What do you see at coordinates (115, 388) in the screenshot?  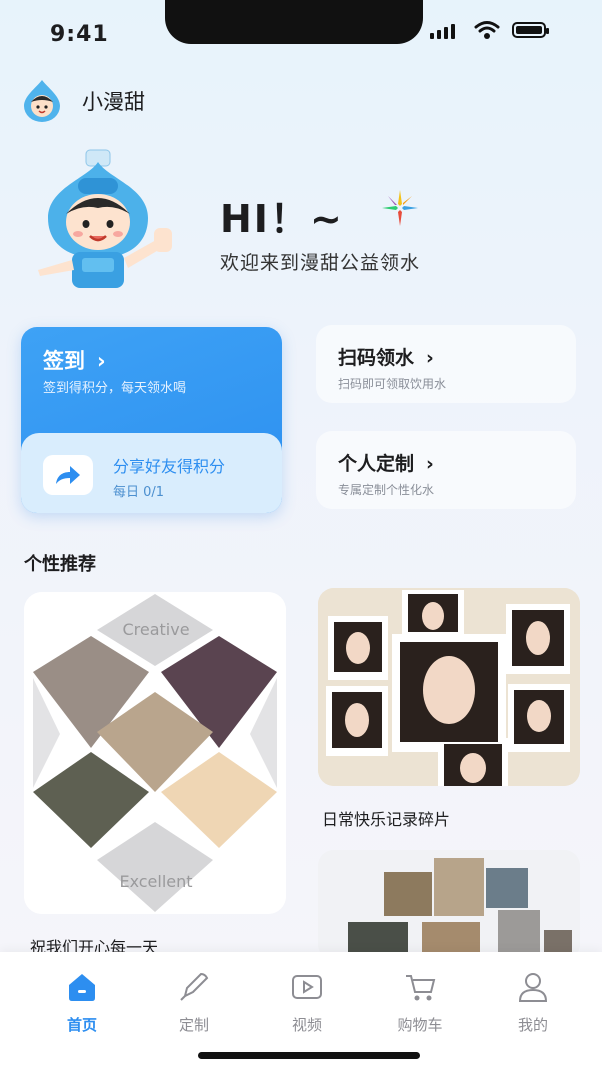 I see `signin-subtitle: 签到得积分，每天领水喝` at bounding box center [115, 388].